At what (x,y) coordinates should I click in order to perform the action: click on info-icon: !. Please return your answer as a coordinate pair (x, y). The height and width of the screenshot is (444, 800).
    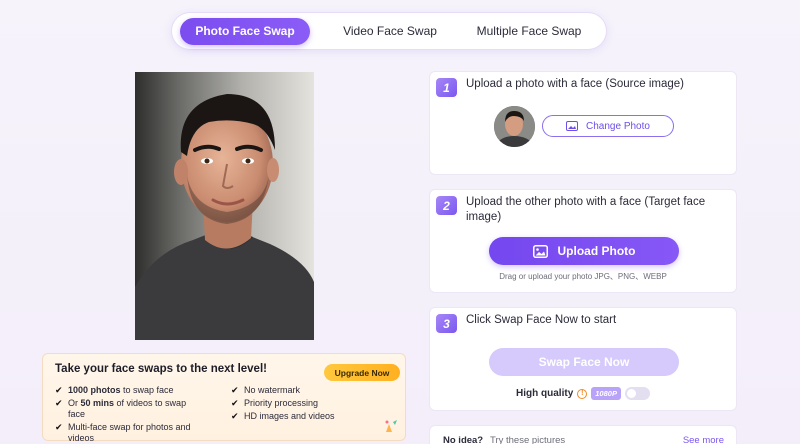
    Looking at the image, I should click on (582, 393).